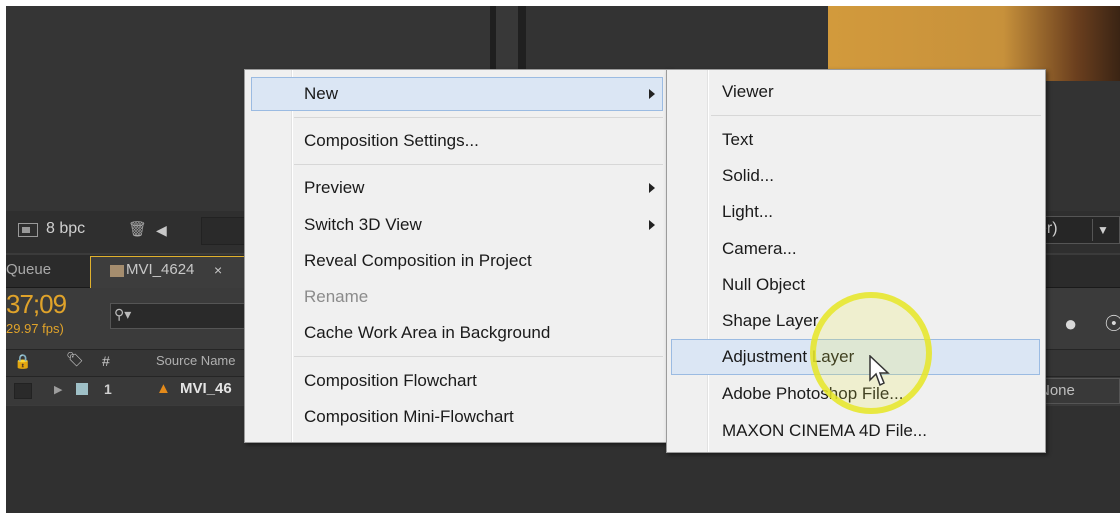 The height and width of the screenshot is (513, 1120). What do you see at coordinates (1102, 230) in the screenshot?
I see `chevron-down-icon: ▼` at bounding box center [1102, 230].